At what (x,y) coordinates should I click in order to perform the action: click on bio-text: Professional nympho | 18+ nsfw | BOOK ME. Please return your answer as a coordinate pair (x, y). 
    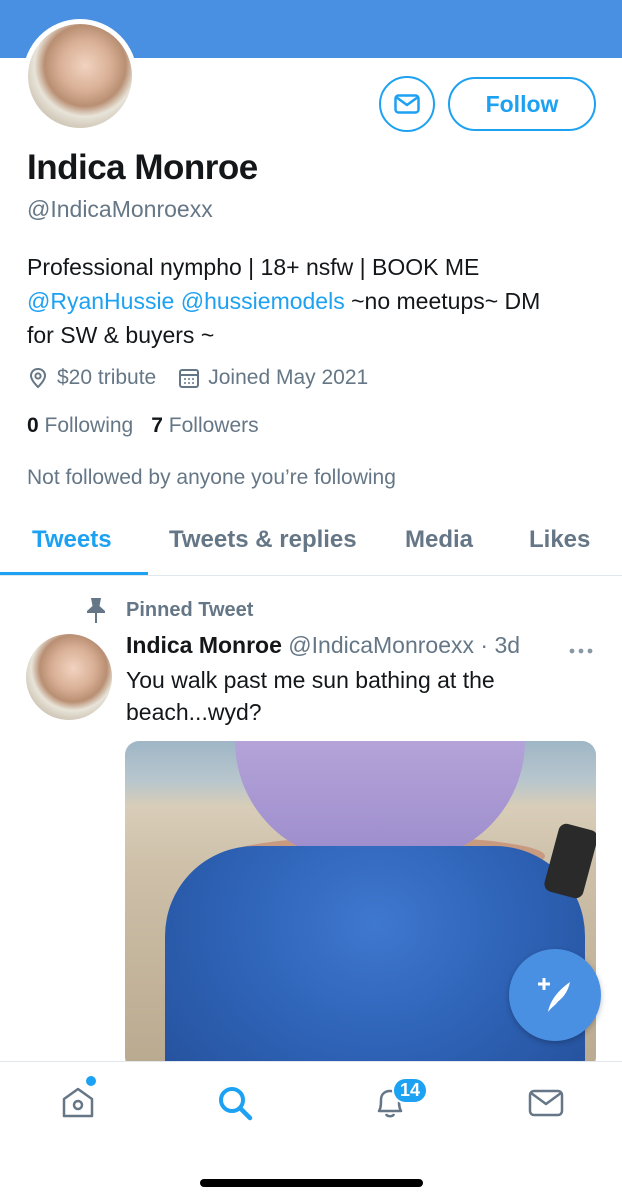
    Looking at the image, I should click on (253, 267).